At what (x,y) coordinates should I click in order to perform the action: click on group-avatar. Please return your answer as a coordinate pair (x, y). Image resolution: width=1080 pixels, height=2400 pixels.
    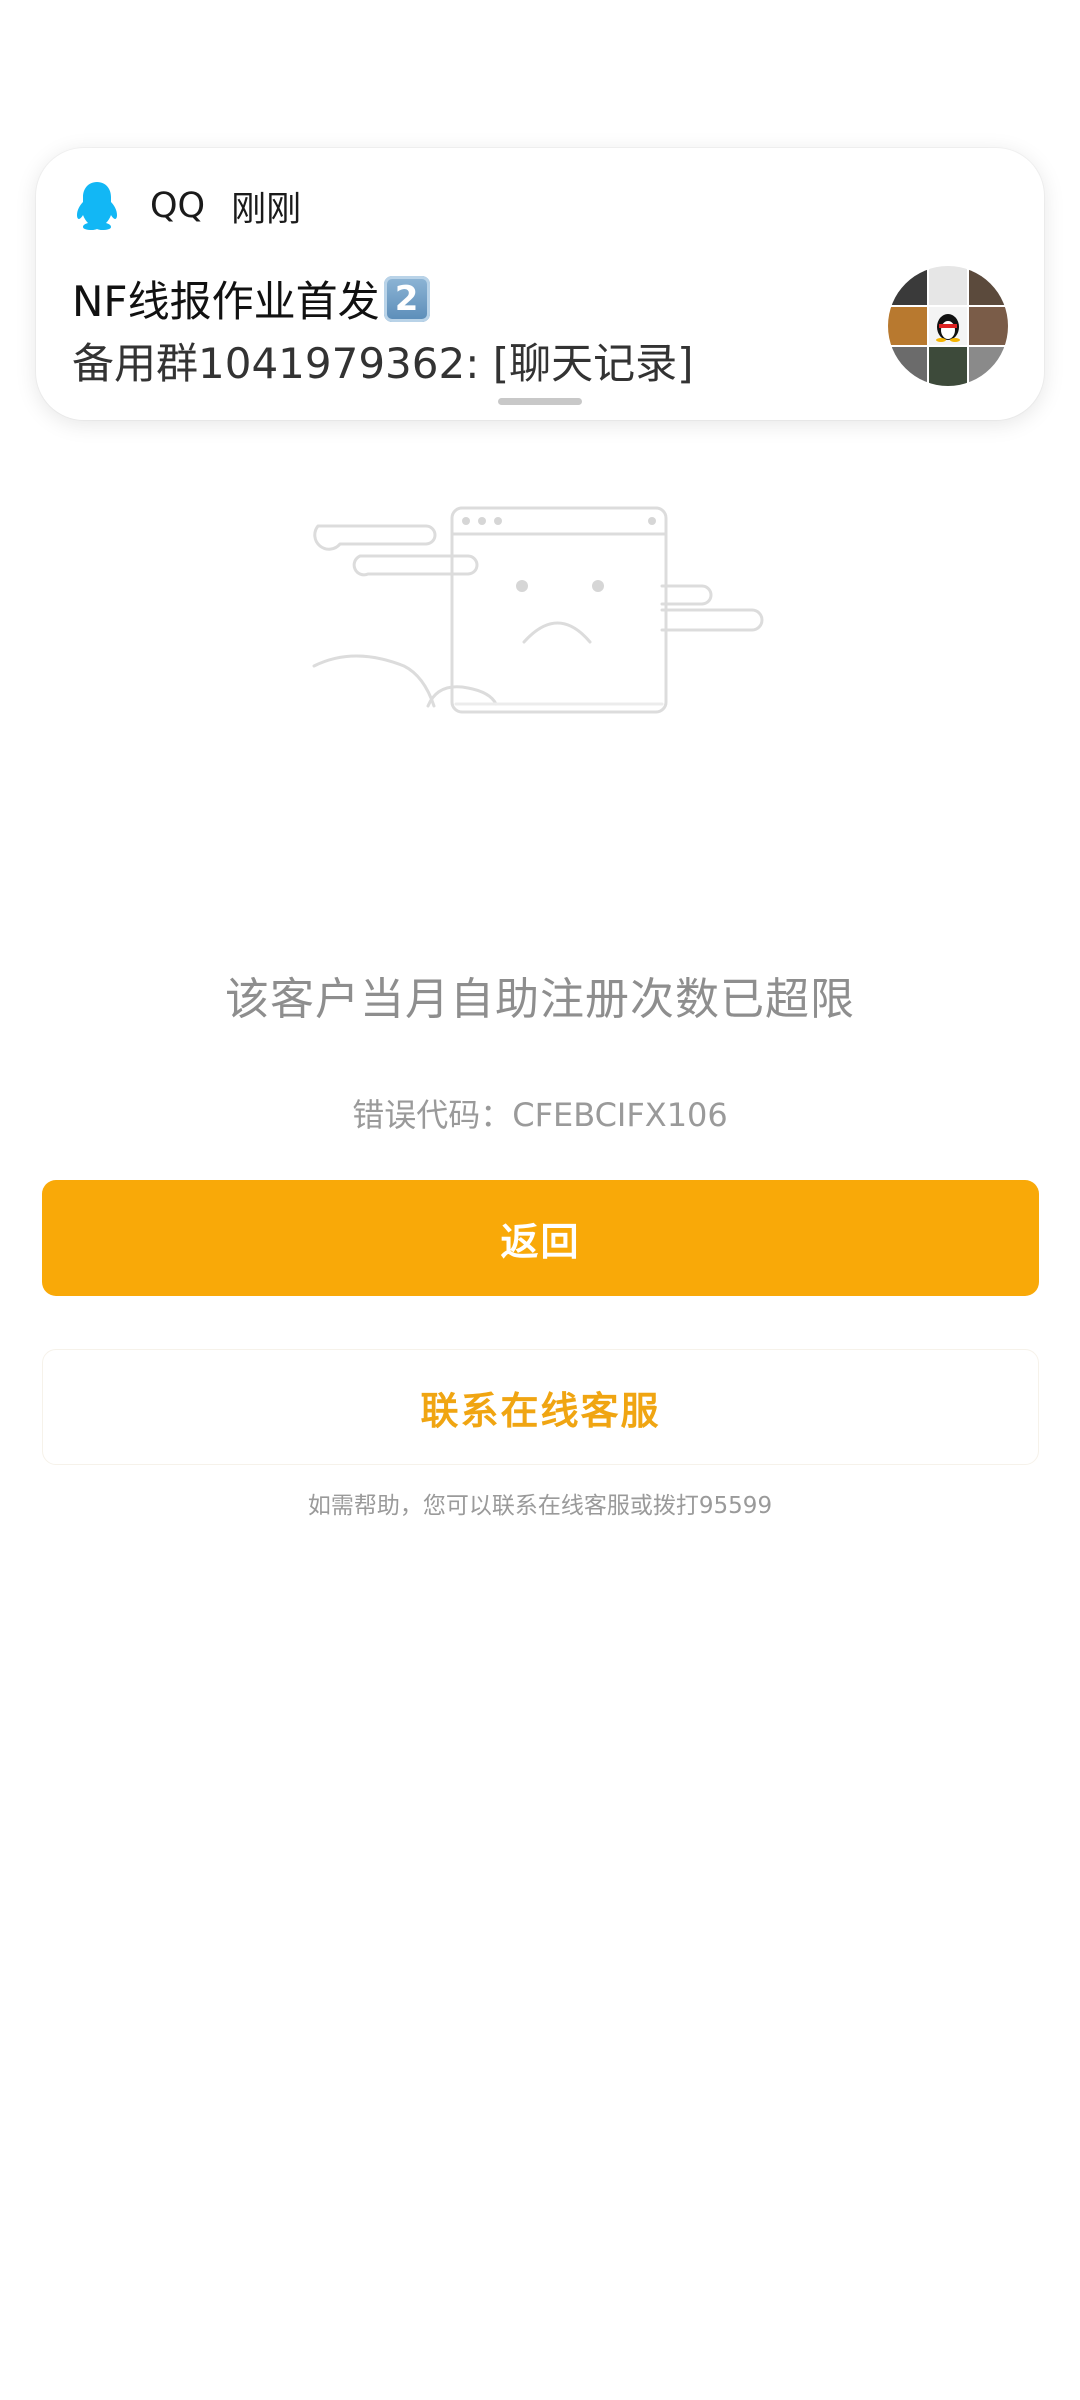
    Looking at the image, I should click on (948, 326).